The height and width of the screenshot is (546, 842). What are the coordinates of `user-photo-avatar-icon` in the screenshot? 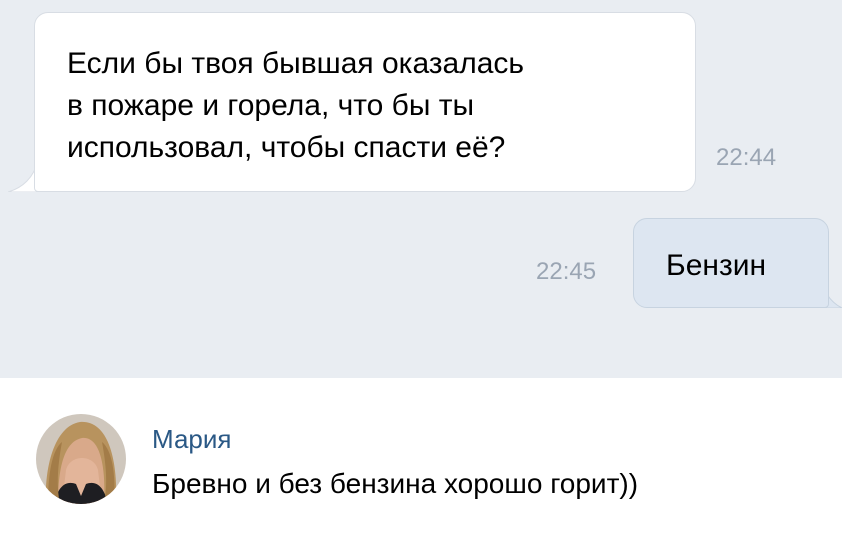 It's located at (81, 459).